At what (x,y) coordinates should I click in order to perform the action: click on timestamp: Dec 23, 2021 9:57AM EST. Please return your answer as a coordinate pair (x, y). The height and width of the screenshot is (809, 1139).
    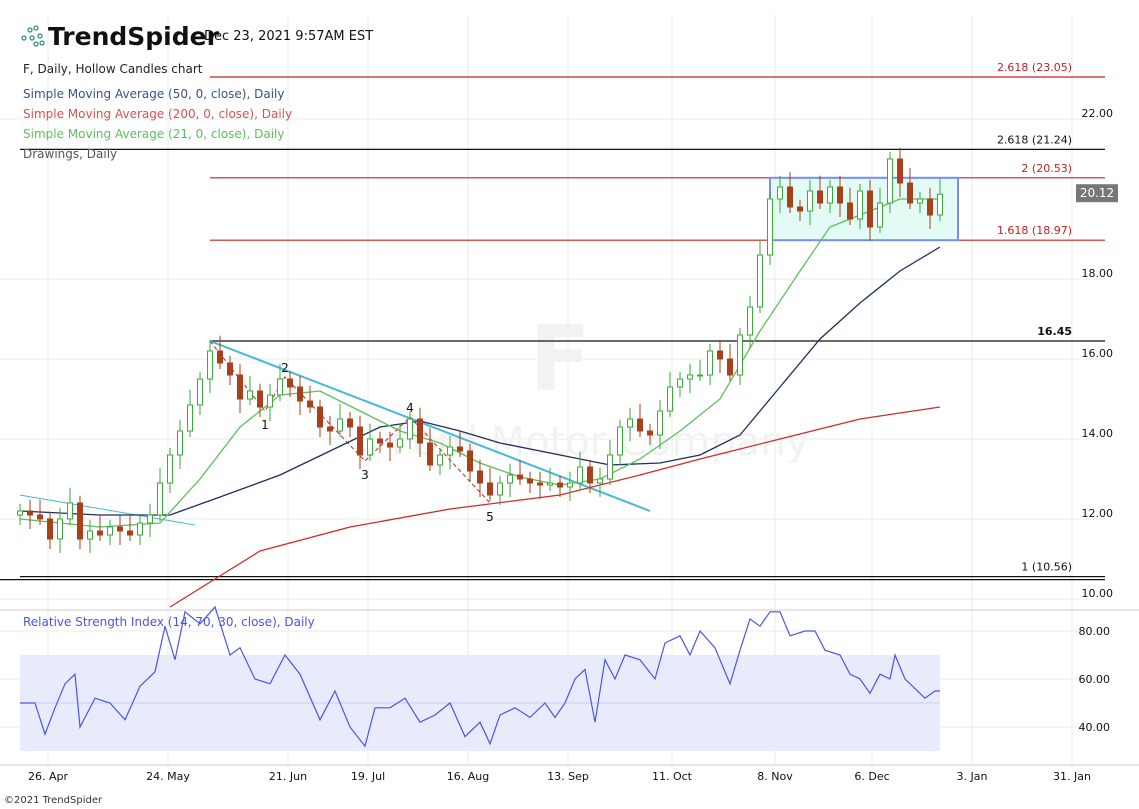
    Looking at the image, I should click on (288, 36).